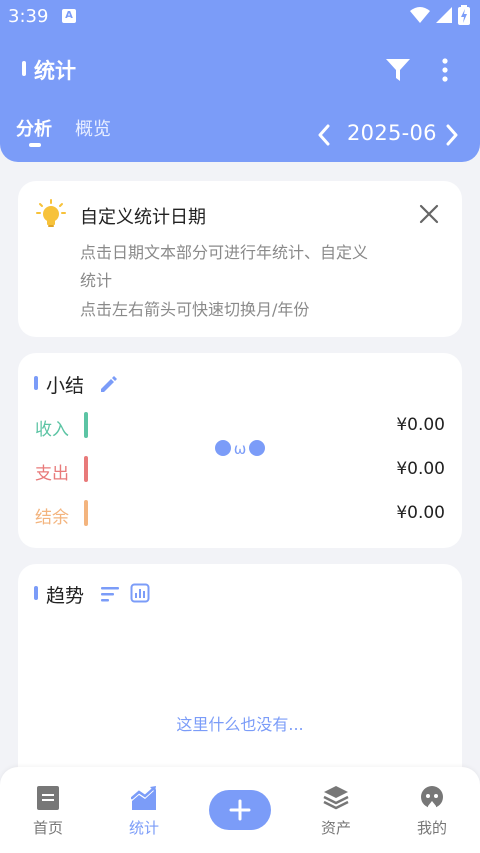  What do you see at coordinates (144, 813) in the screenshot?
I see `nav-item-stats: 统计` at bounding box center [144, 813].